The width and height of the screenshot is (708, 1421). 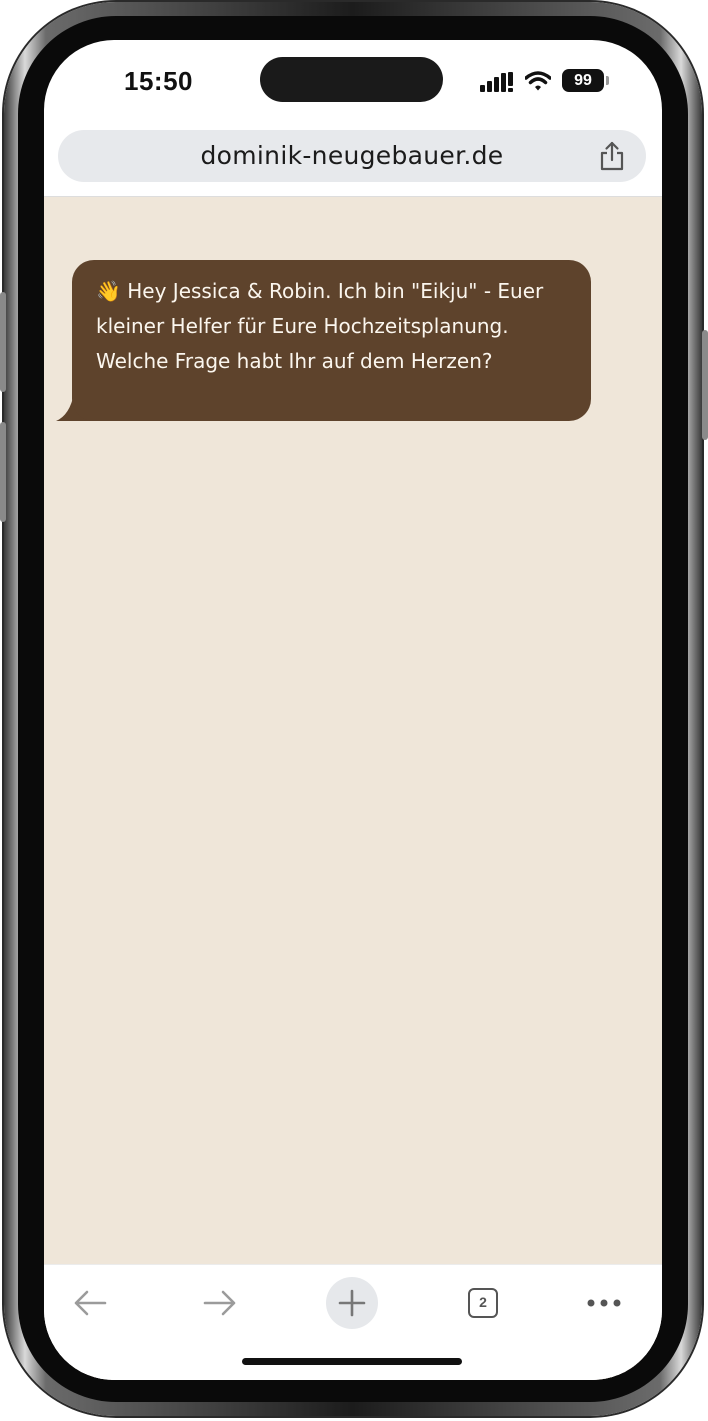 I want to click on address-bar: dominik-neugebauer.de, so click(x=352, y=156).